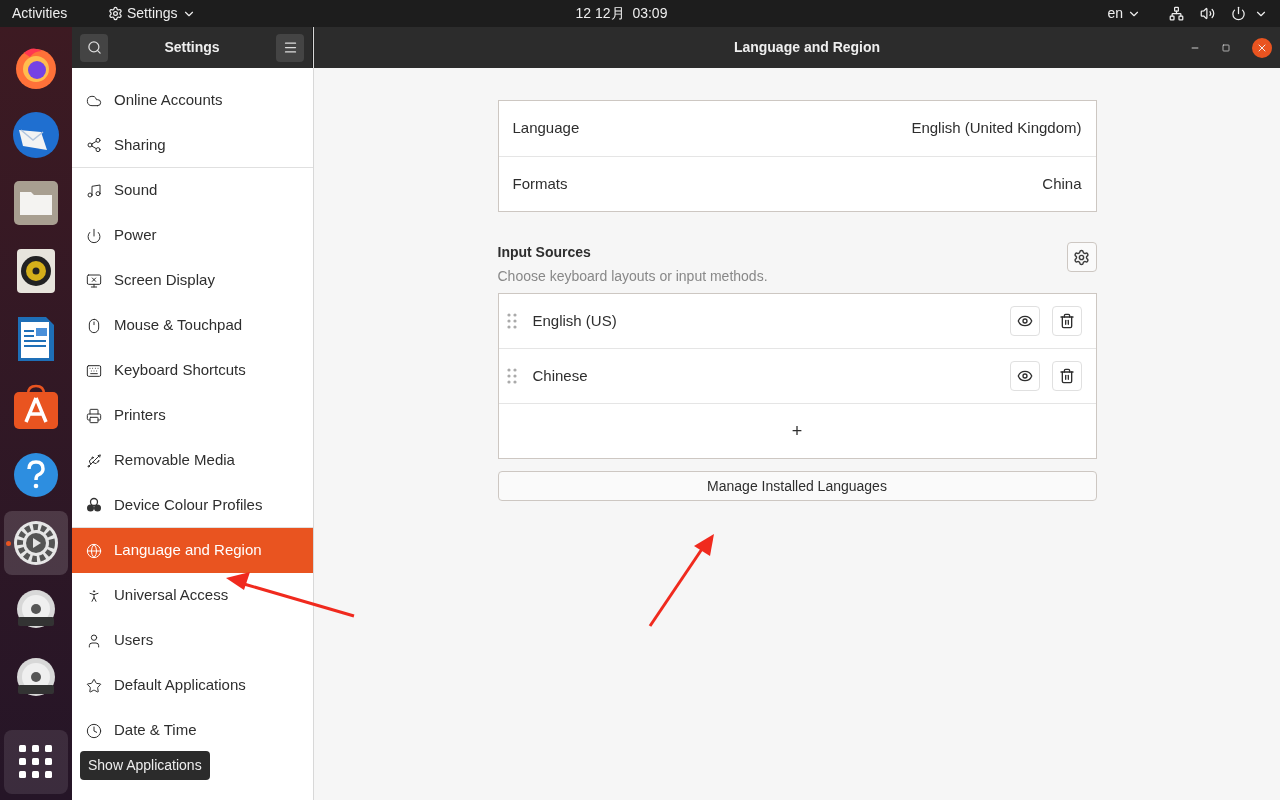  What do you see at coordinates (1207, 13) in the screenshot?
I see `volume-icon` at bounding box center [1207, 13].